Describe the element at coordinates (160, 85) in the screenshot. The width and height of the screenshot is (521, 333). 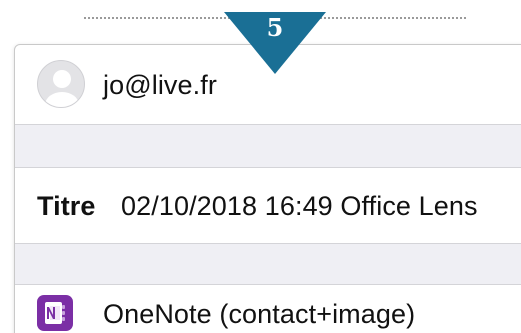
I see `account-email: jo@live.fr` at that location.